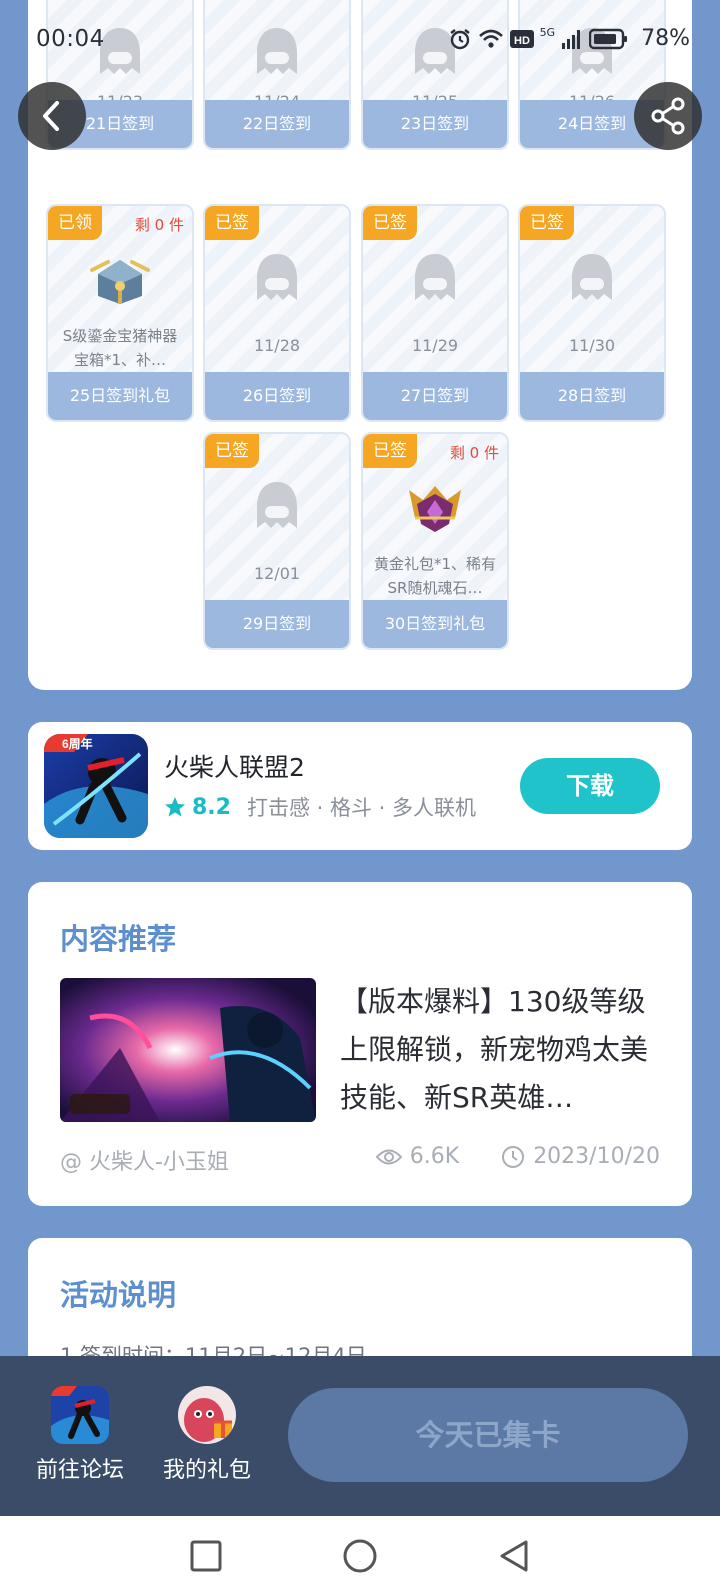 The width and height of the screenshot is (720, 1592). Describe the element at coordinates (388, 1156) in the screenshot. I see `eye-icon` at that location.